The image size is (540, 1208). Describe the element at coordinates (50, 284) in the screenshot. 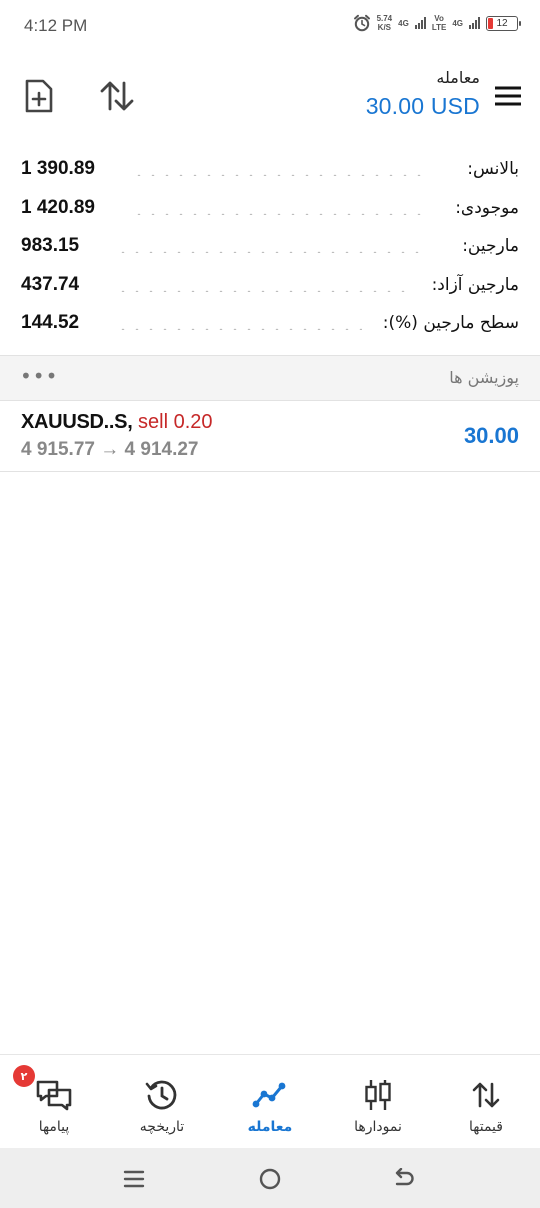

I see `free-margin-value: 437.74` at that location.